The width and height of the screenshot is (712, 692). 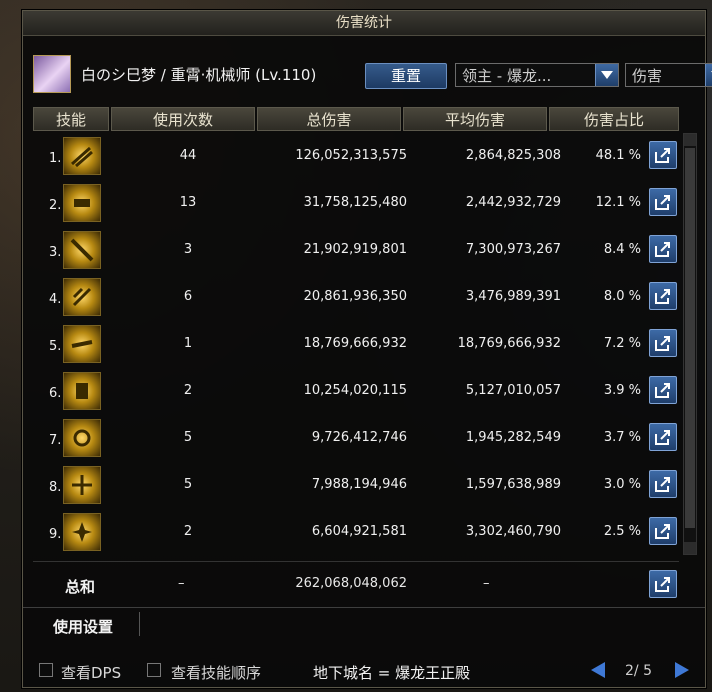 What do you see at coordinates (351, 583) in the screenshot?
I see `total-damage-sum: 262,068,048,062` at bounding box center [351, 583].